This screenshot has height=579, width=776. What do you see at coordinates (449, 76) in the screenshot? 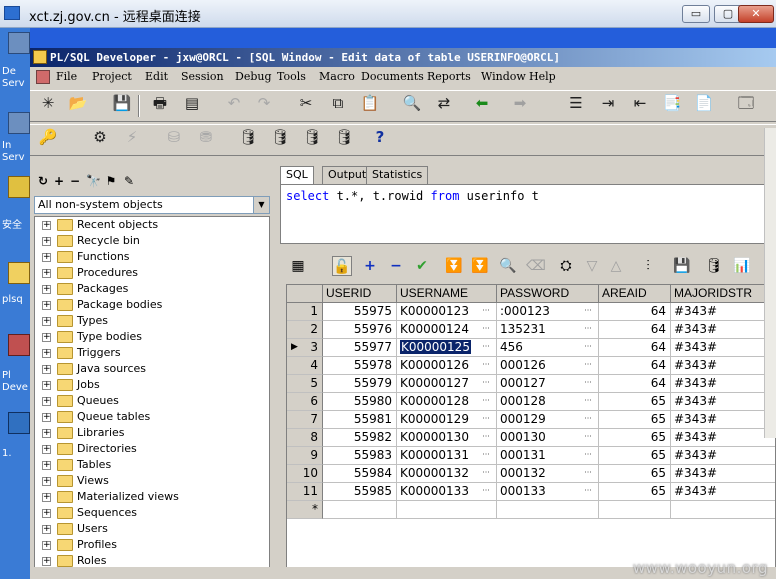
I see `menu-reports: Reports` at bounding box center [449, 76].